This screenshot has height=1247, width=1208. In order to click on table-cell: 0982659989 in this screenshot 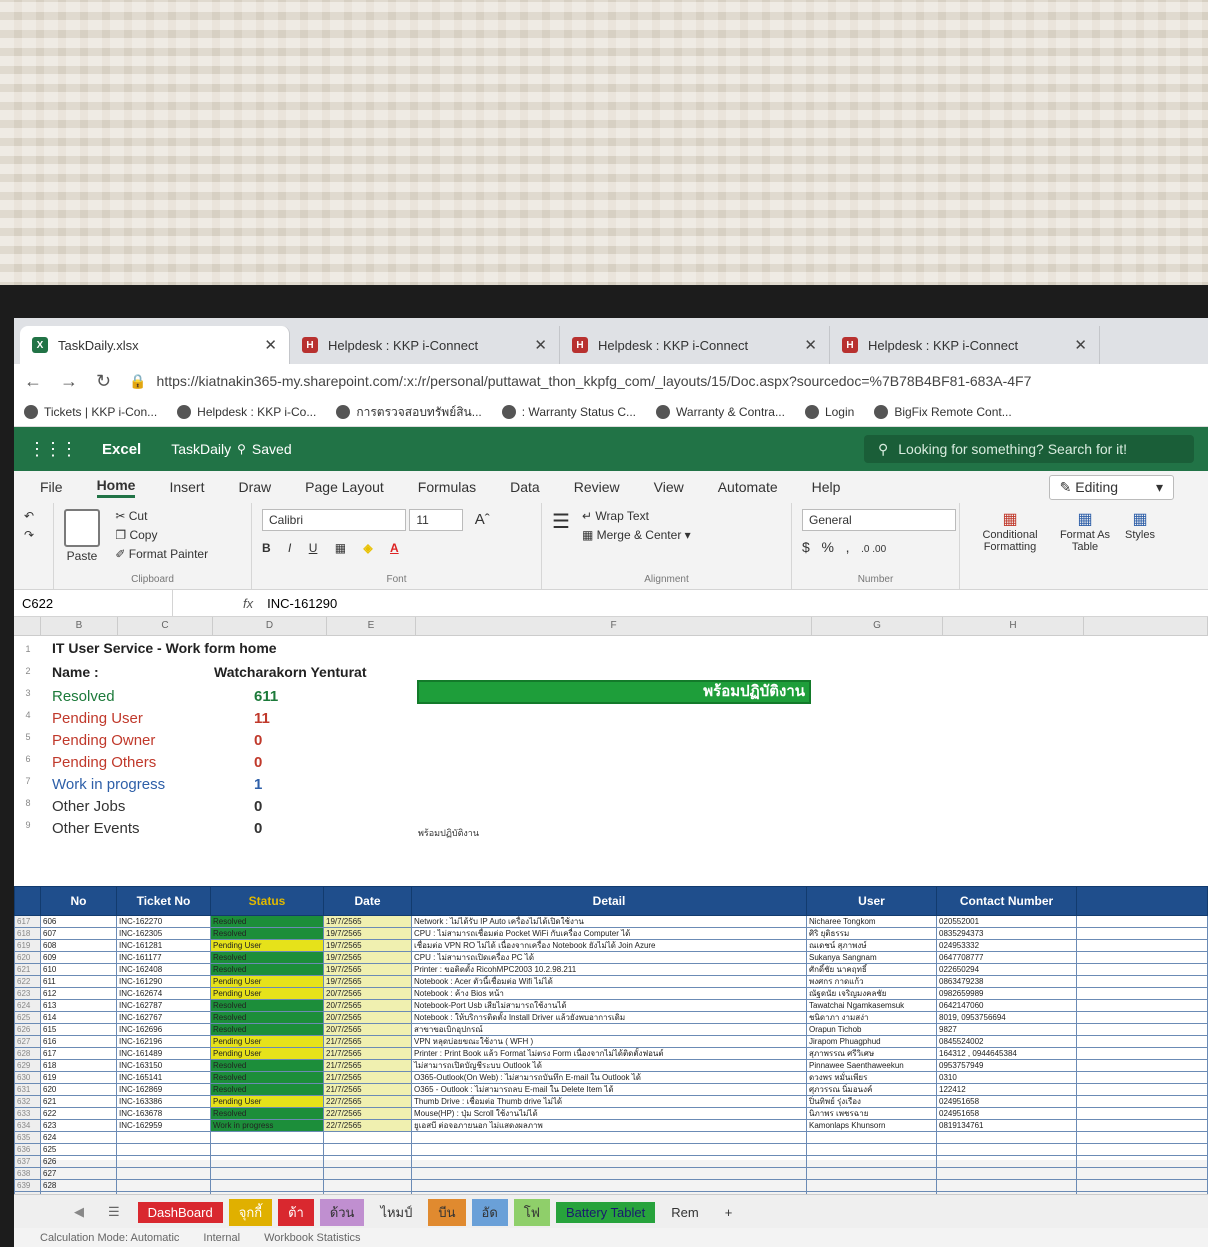, I will do `click(1006, 993)`.